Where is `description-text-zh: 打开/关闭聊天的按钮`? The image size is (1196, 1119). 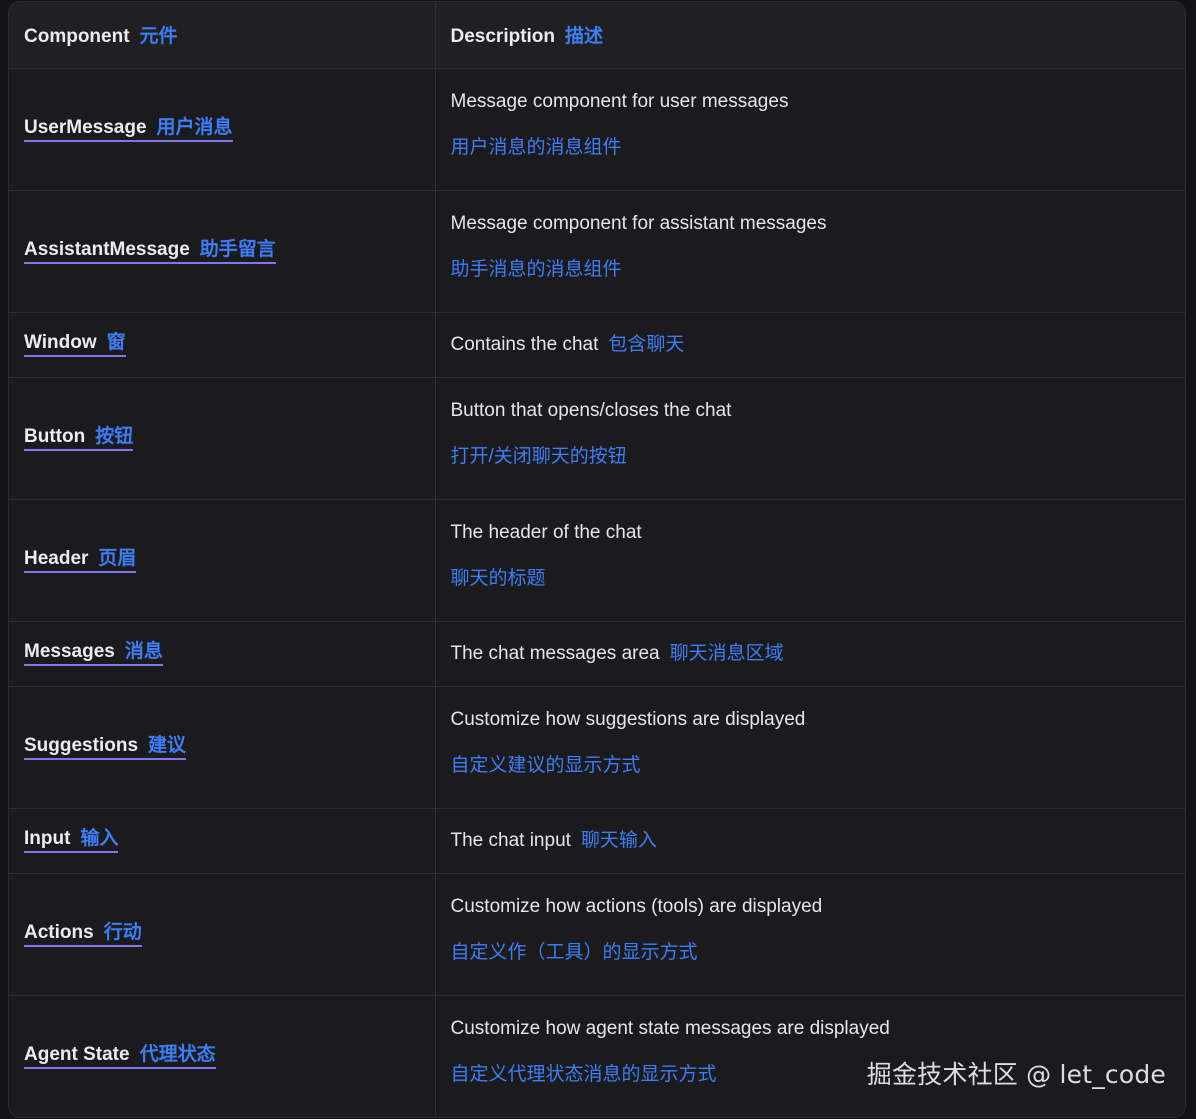
description-text-zh: 打开/关闭聊天的按钮 is located at coordinates (538, 456).